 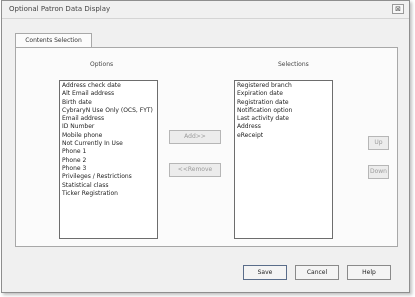 What do you see at coordinates (108, 169) in the screenshot?
I see `list-item: Phone 3` at bounding box center [108, 169].